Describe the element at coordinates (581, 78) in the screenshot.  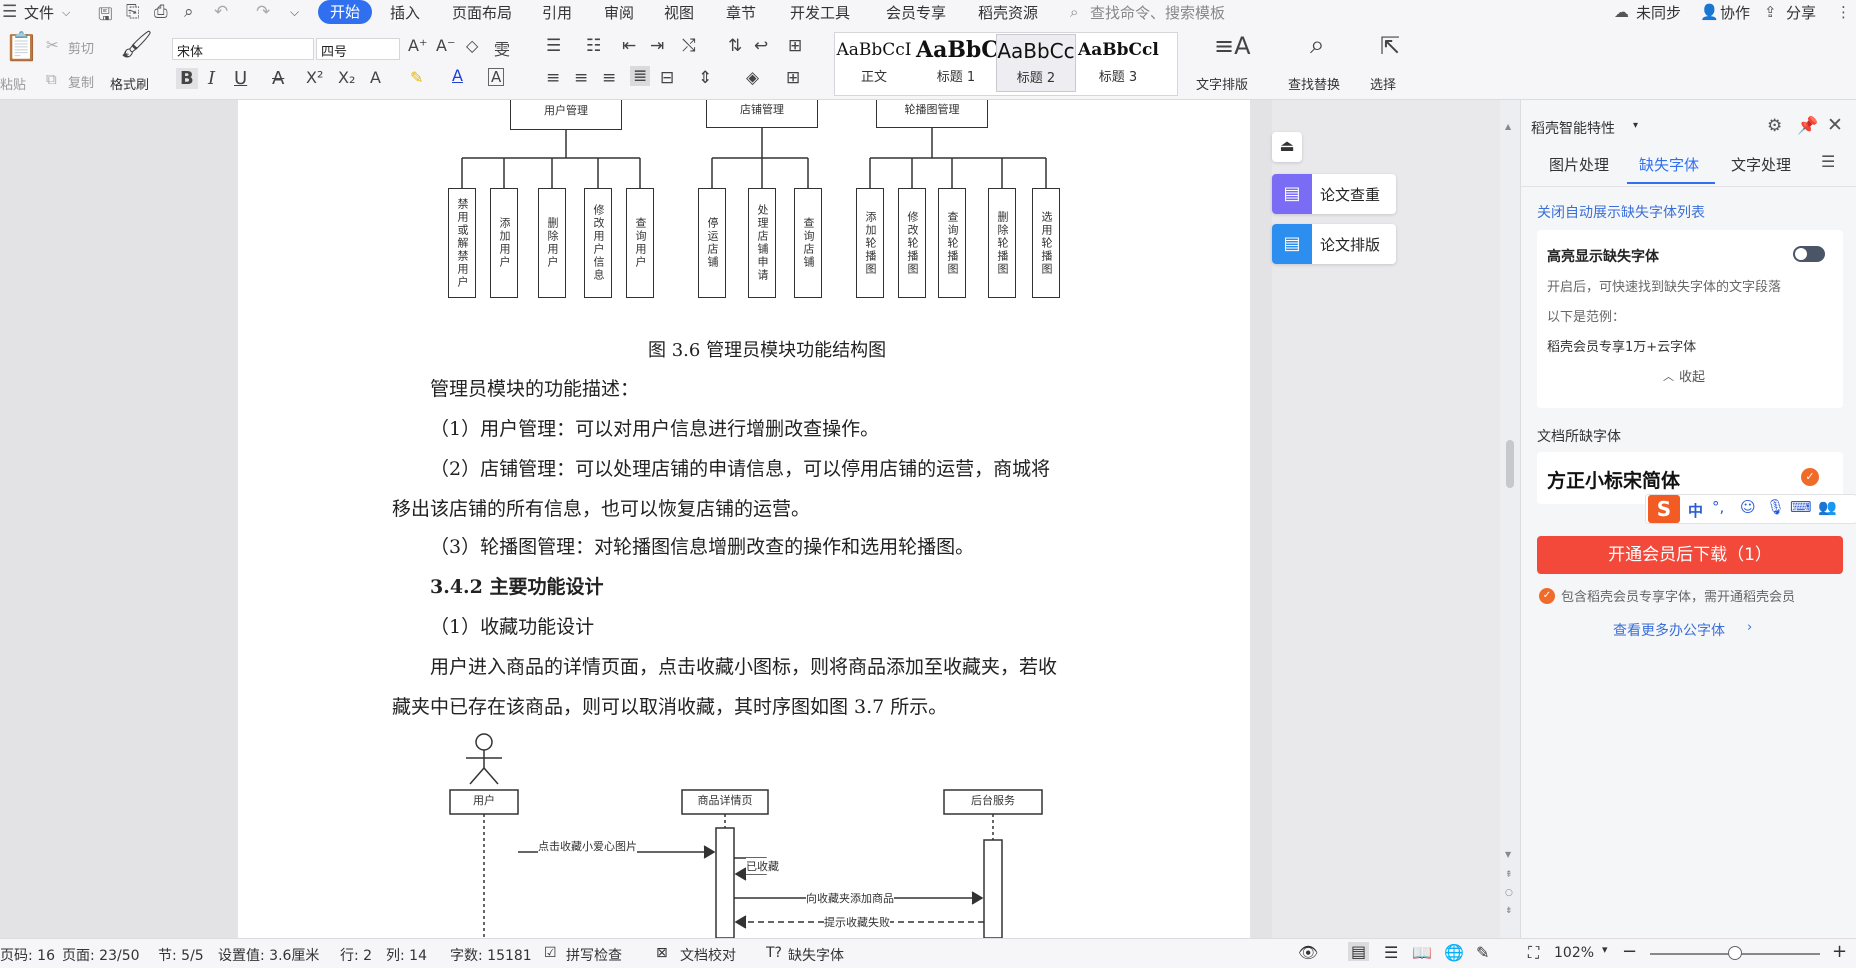
I see `align-center-icon: ≡` at that location.